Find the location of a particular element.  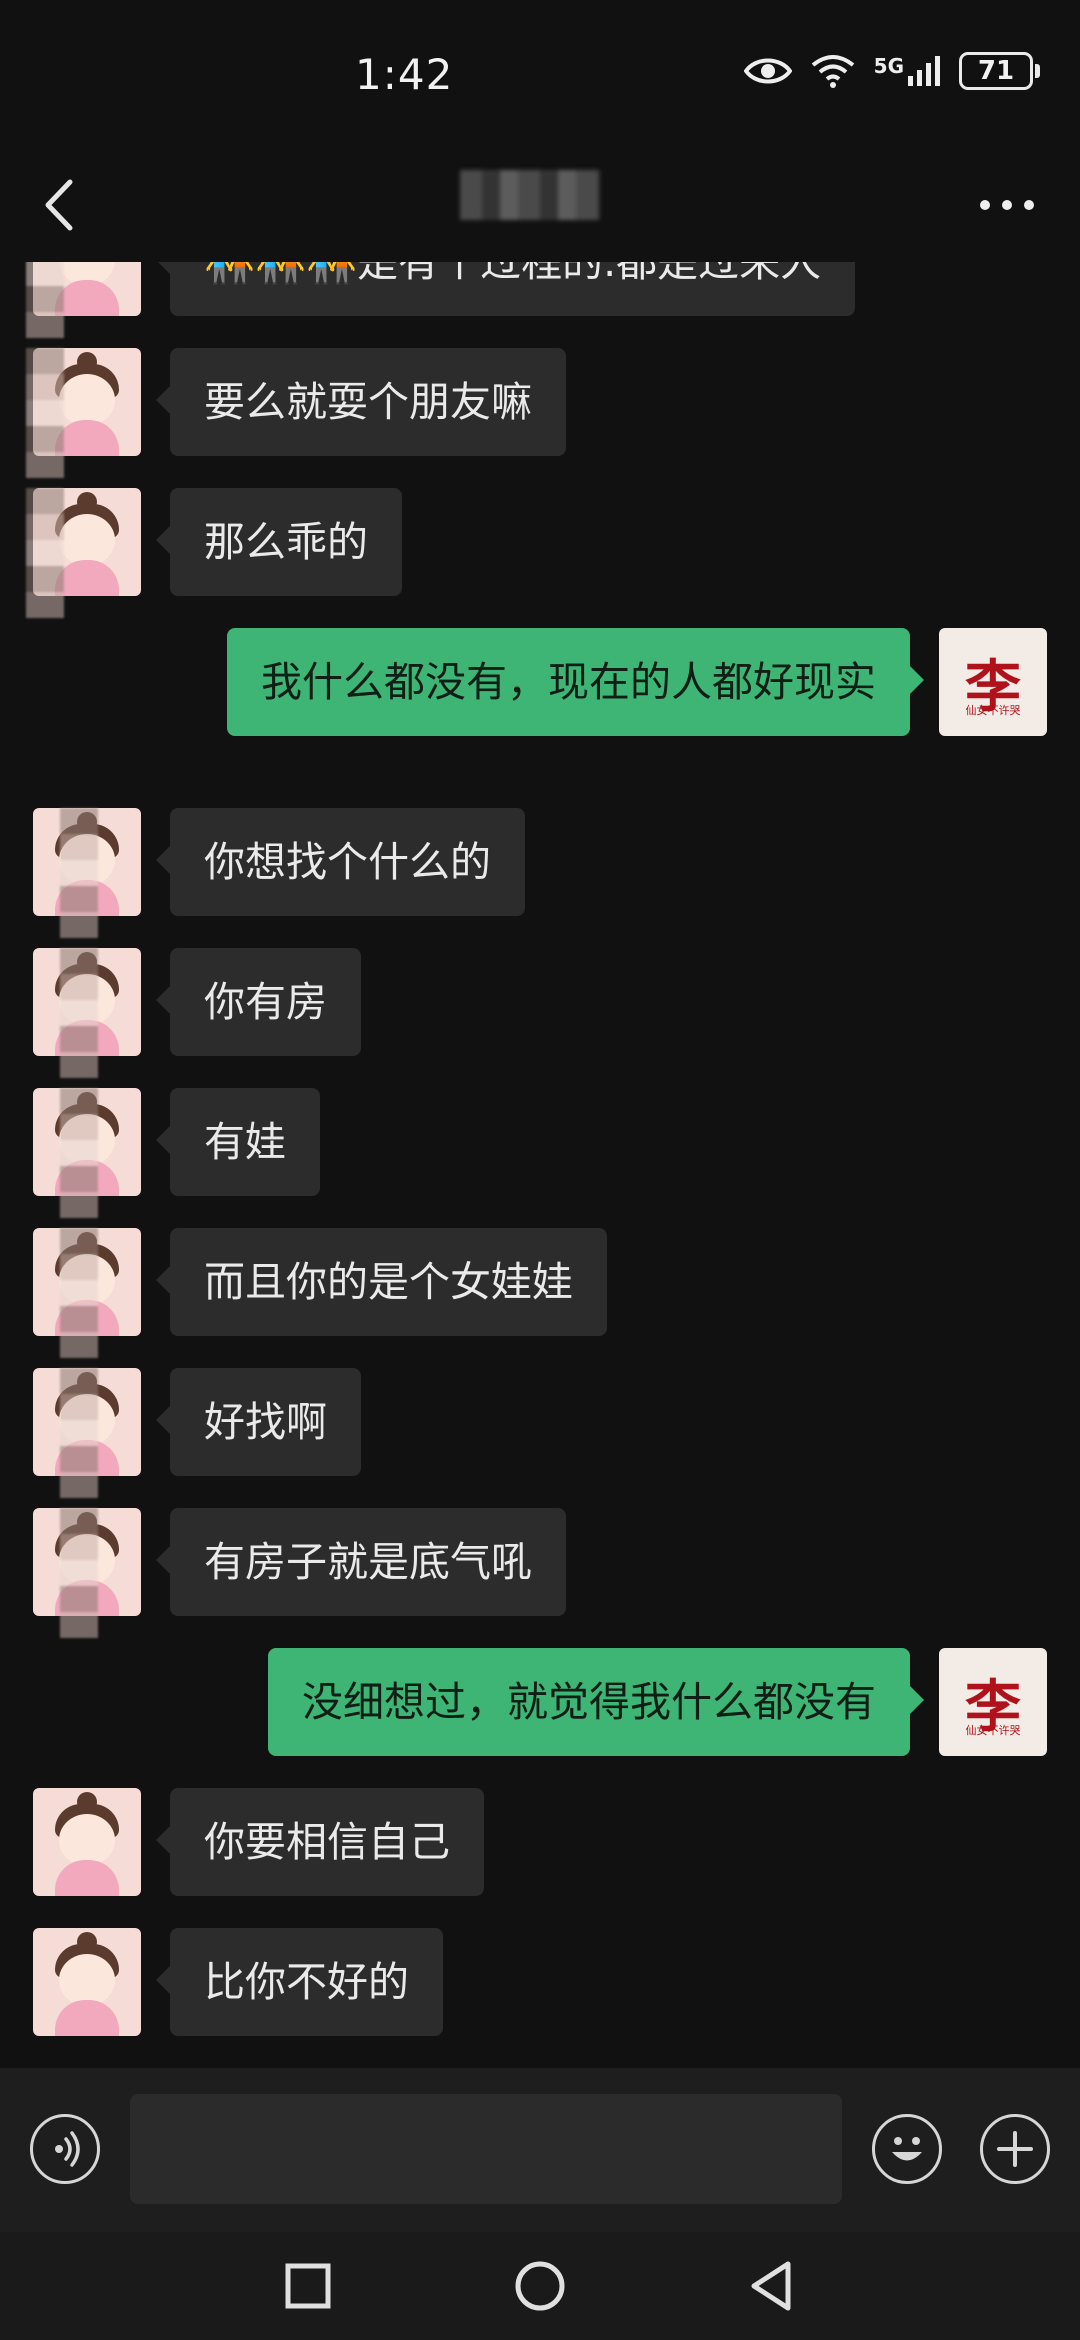

message-row: 有娃 is located at coordinates (540, 1153).